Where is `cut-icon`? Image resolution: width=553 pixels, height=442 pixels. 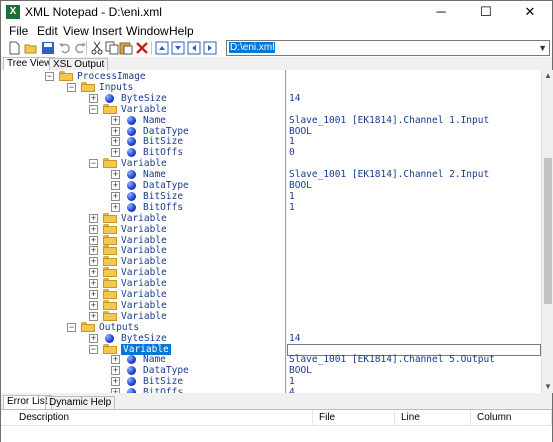
cut-icon is located at coordinates (97, 48).